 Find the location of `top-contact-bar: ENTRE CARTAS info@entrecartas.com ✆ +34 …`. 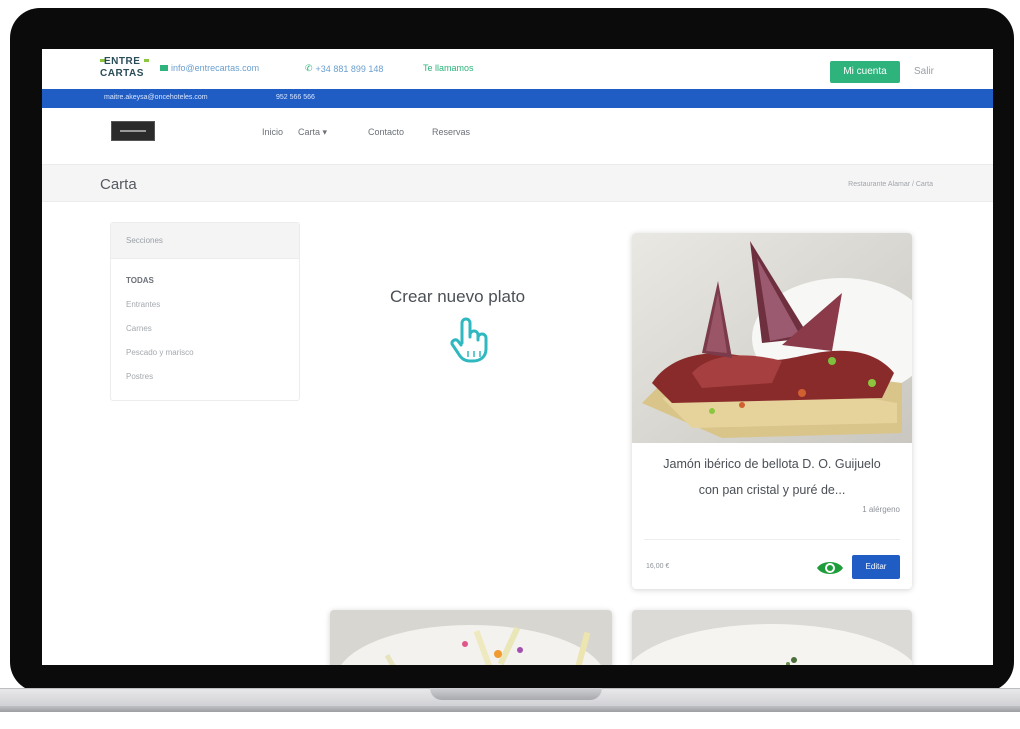

top-contact-bar: ENTRE CARTAS info@entrecartas.com ✆ +34 … is located at coordinates (517, 69).